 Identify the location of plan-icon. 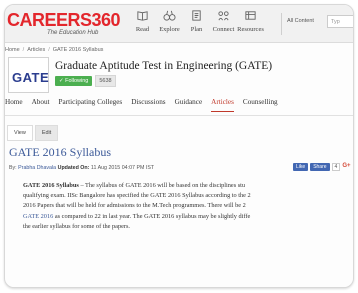
(196, 15).